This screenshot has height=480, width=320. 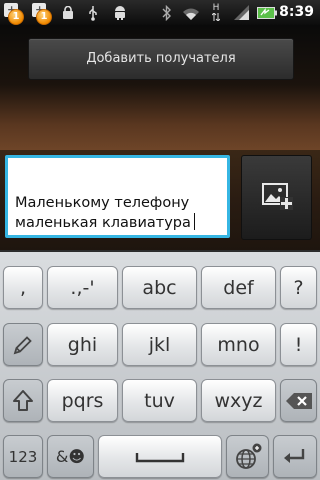 I want to click on key-edit, so click(x=23, y=344).